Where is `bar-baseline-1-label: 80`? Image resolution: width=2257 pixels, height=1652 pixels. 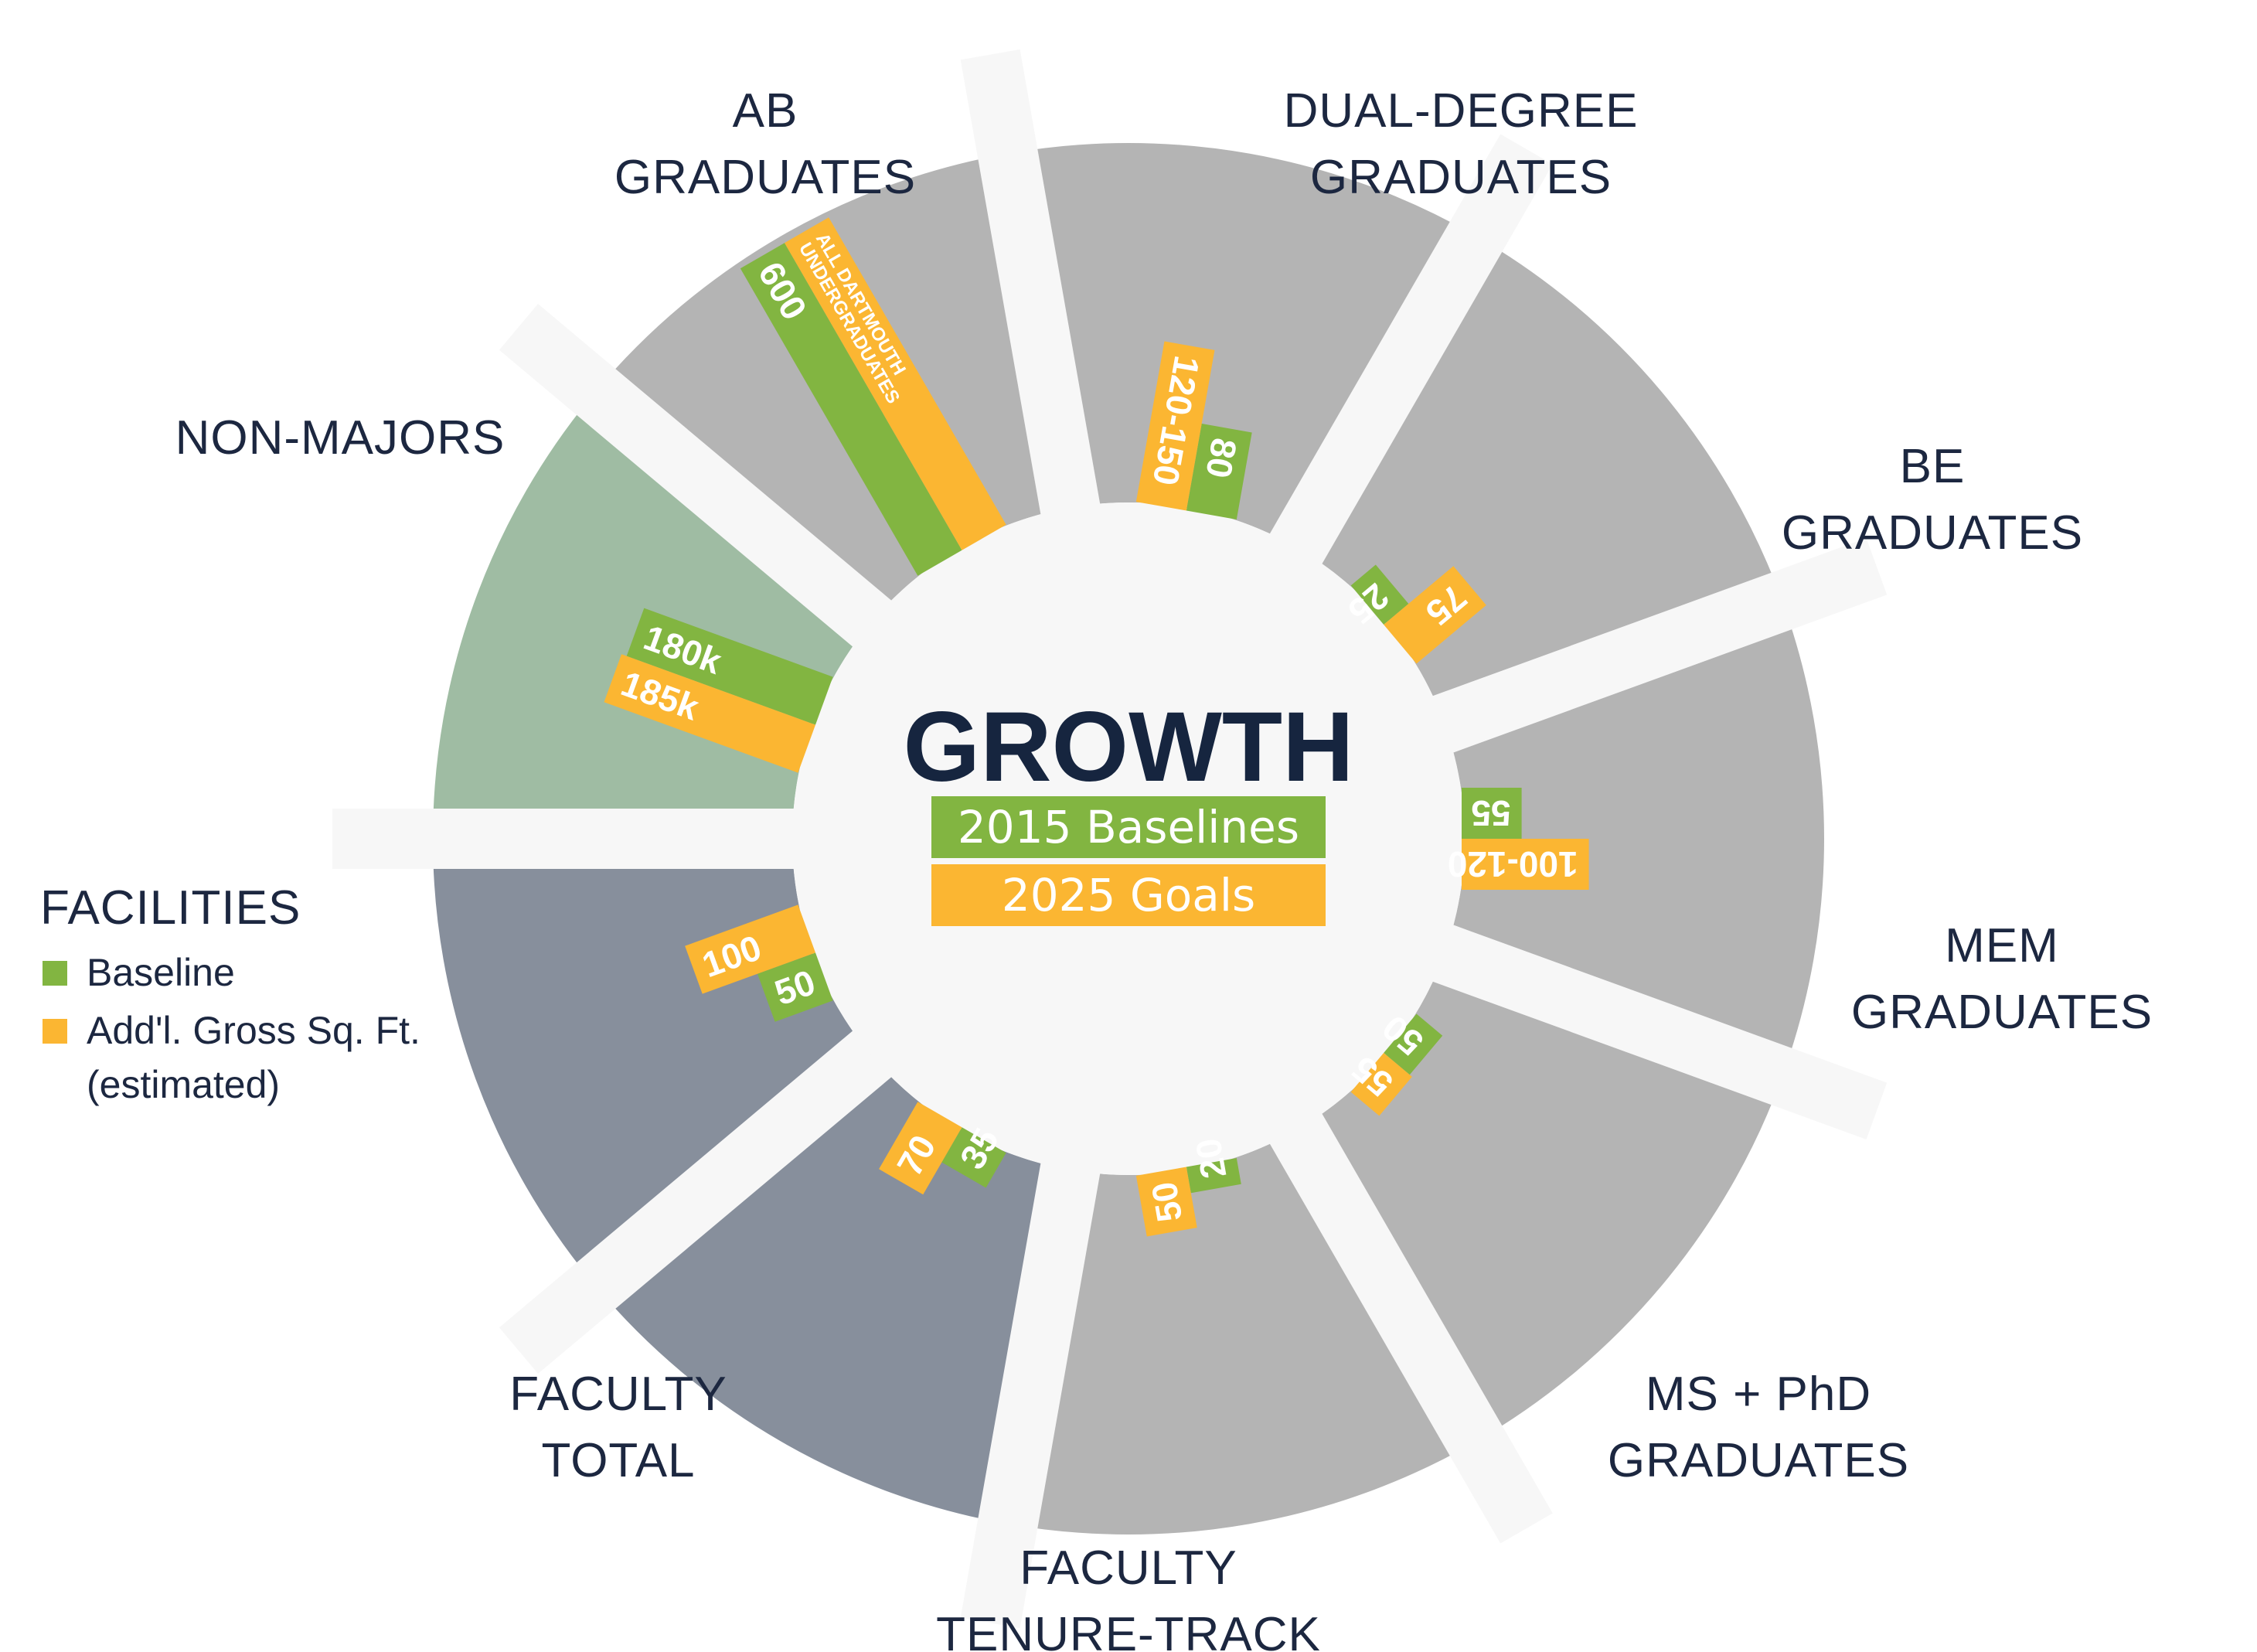 bar-baseline-1-label: 80 is located at coordinates (1221, 458).